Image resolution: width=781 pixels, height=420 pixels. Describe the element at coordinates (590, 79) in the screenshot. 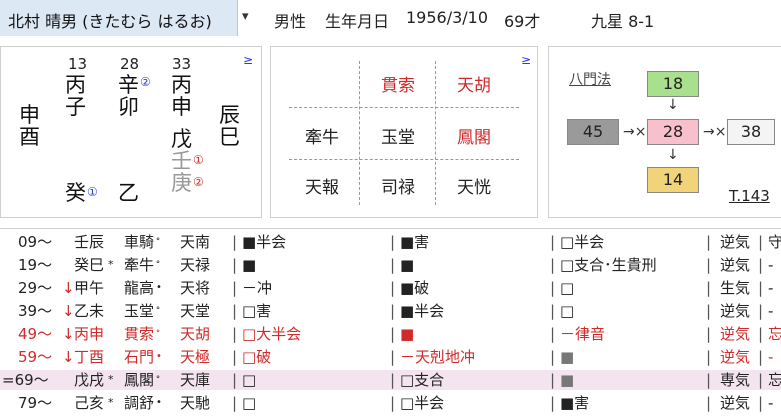

I see `hachimon-label: 八門法` at that location.